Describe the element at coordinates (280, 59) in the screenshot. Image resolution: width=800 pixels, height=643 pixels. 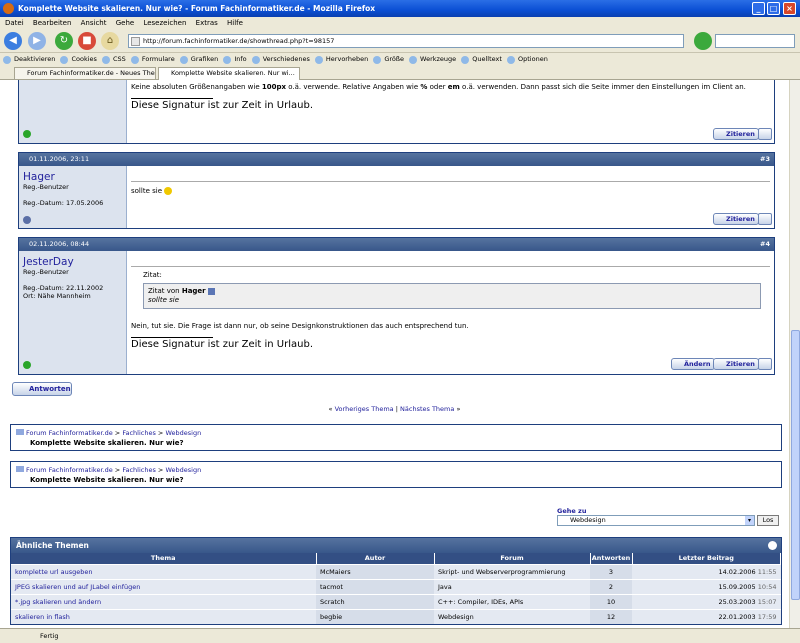
I see `toolbar-verschiedenes: Verschiedenes` at that location.